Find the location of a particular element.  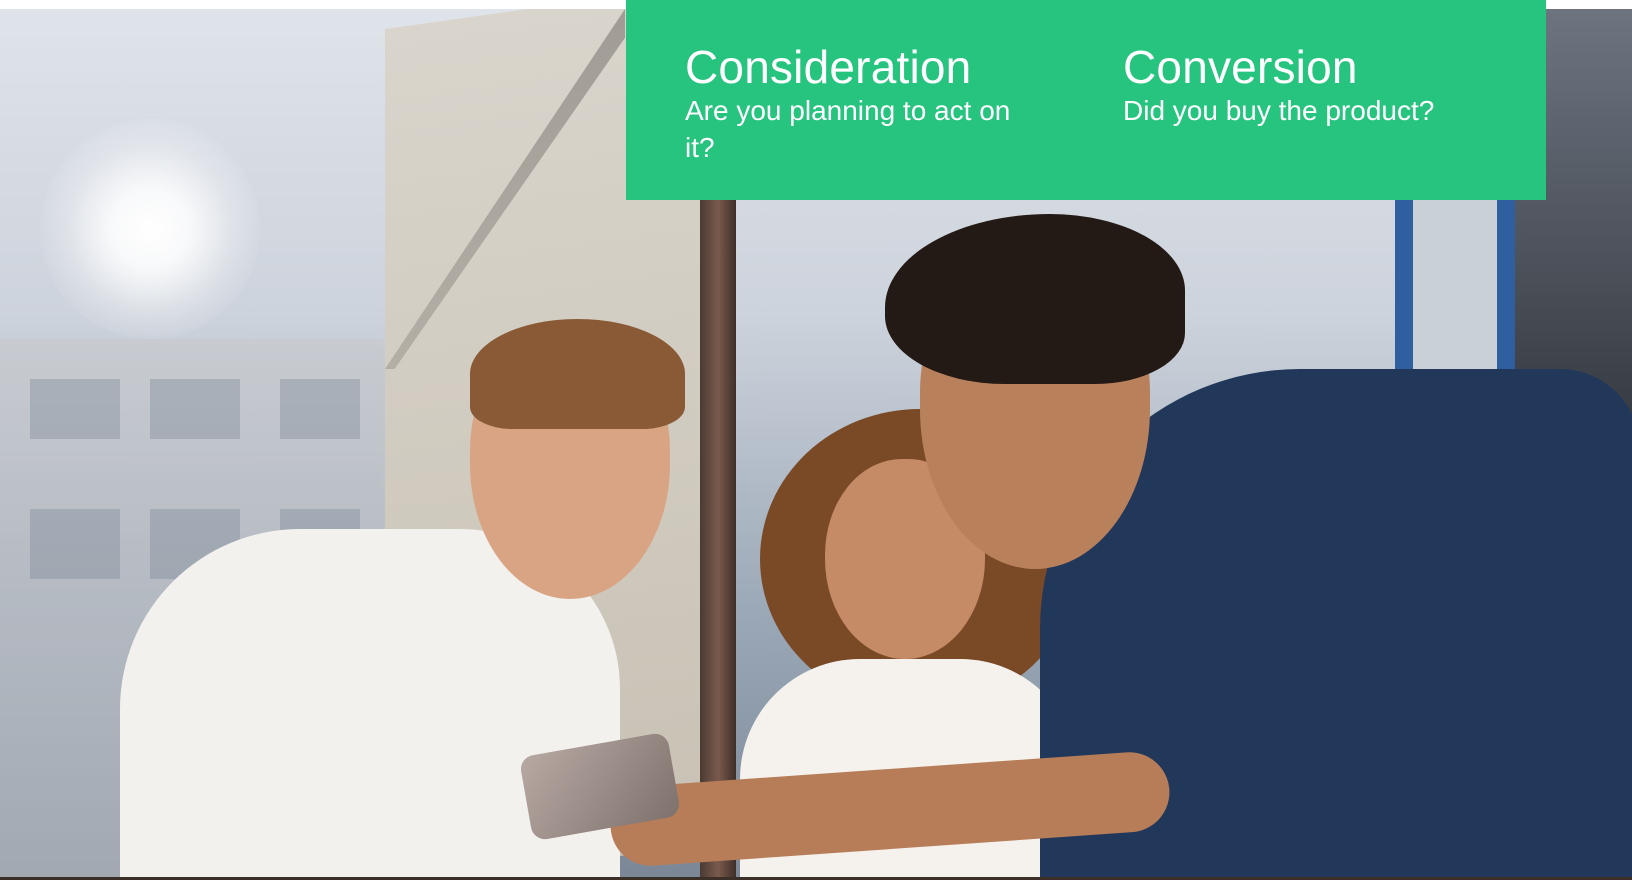

sun-glare is located at coordinates (150, 229).